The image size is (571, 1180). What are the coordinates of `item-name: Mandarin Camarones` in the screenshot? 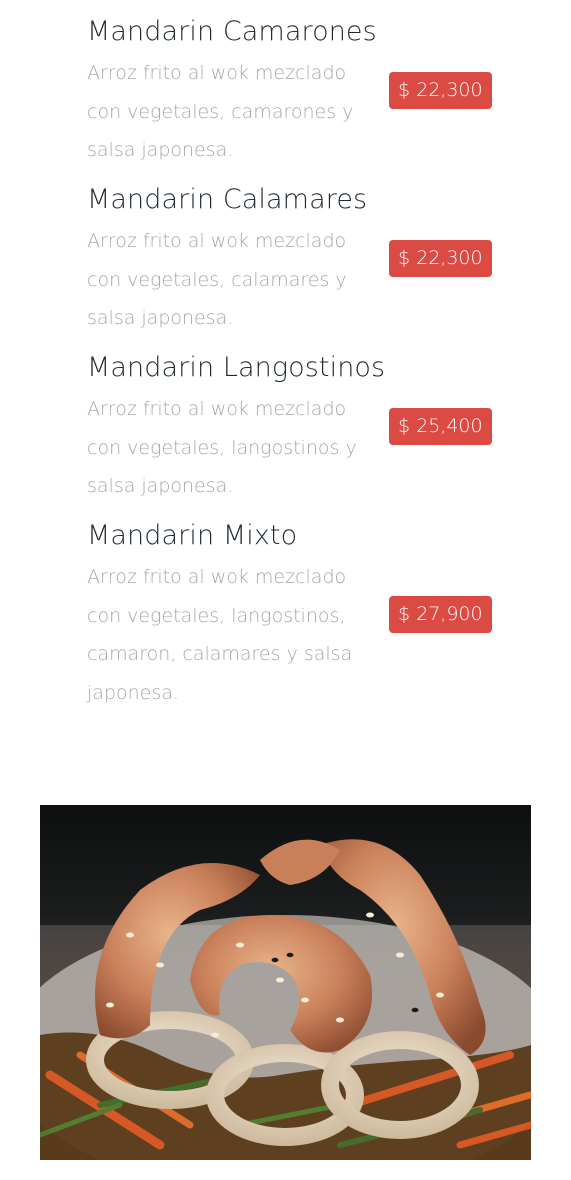 It's located at (232, 31).